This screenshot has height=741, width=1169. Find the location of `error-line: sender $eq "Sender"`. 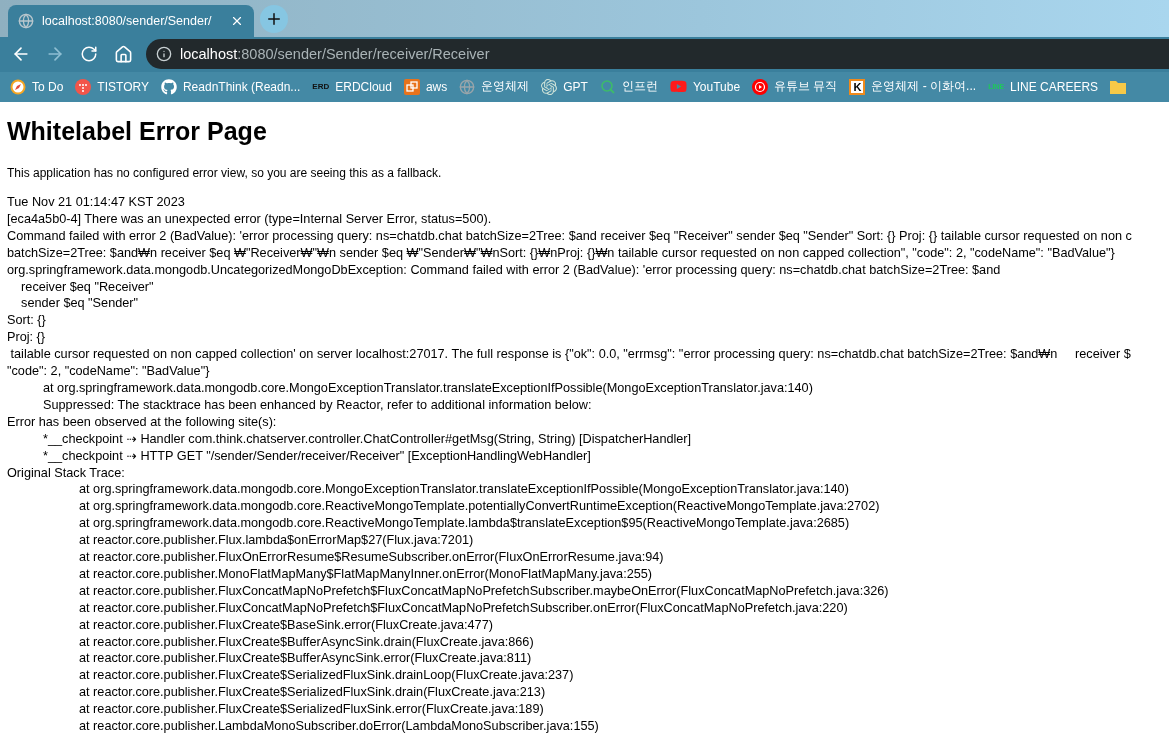

error-line: sender $eq "Sender" is located at coordinates (80, 304).